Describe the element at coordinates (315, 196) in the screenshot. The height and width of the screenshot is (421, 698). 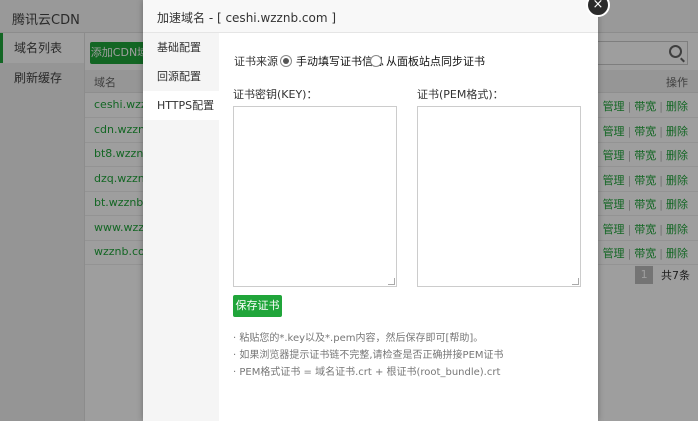
I see `key-textarea` at that location.